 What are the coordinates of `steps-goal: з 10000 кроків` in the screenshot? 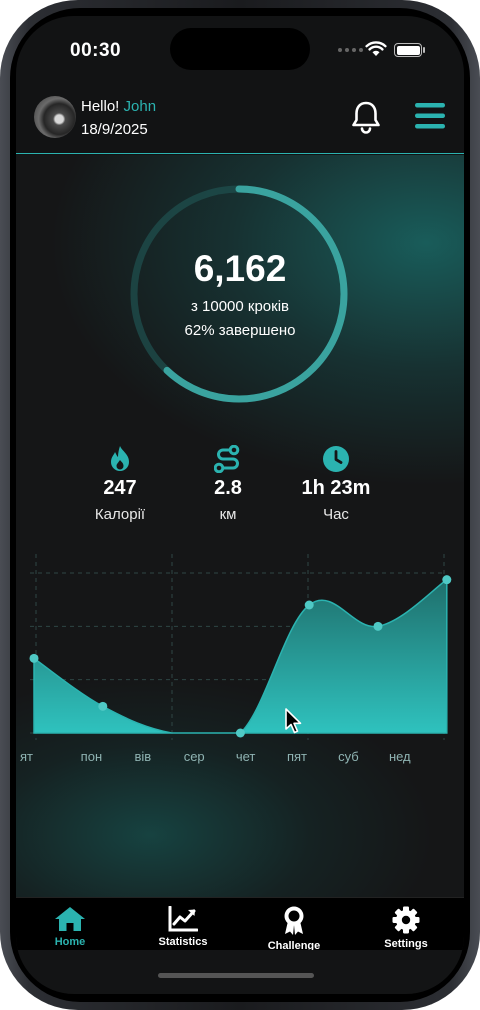 It's located at (240, 306).